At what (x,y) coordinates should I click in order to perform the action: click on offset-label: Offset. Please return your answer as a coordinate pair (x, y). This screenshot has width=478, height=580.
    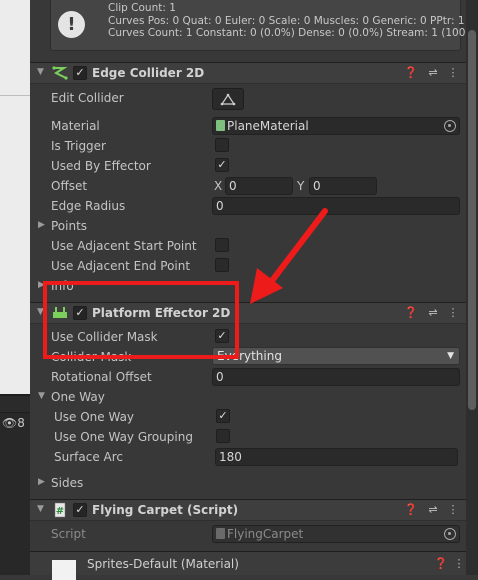
    Looking at the image, I should click on (69, 186).